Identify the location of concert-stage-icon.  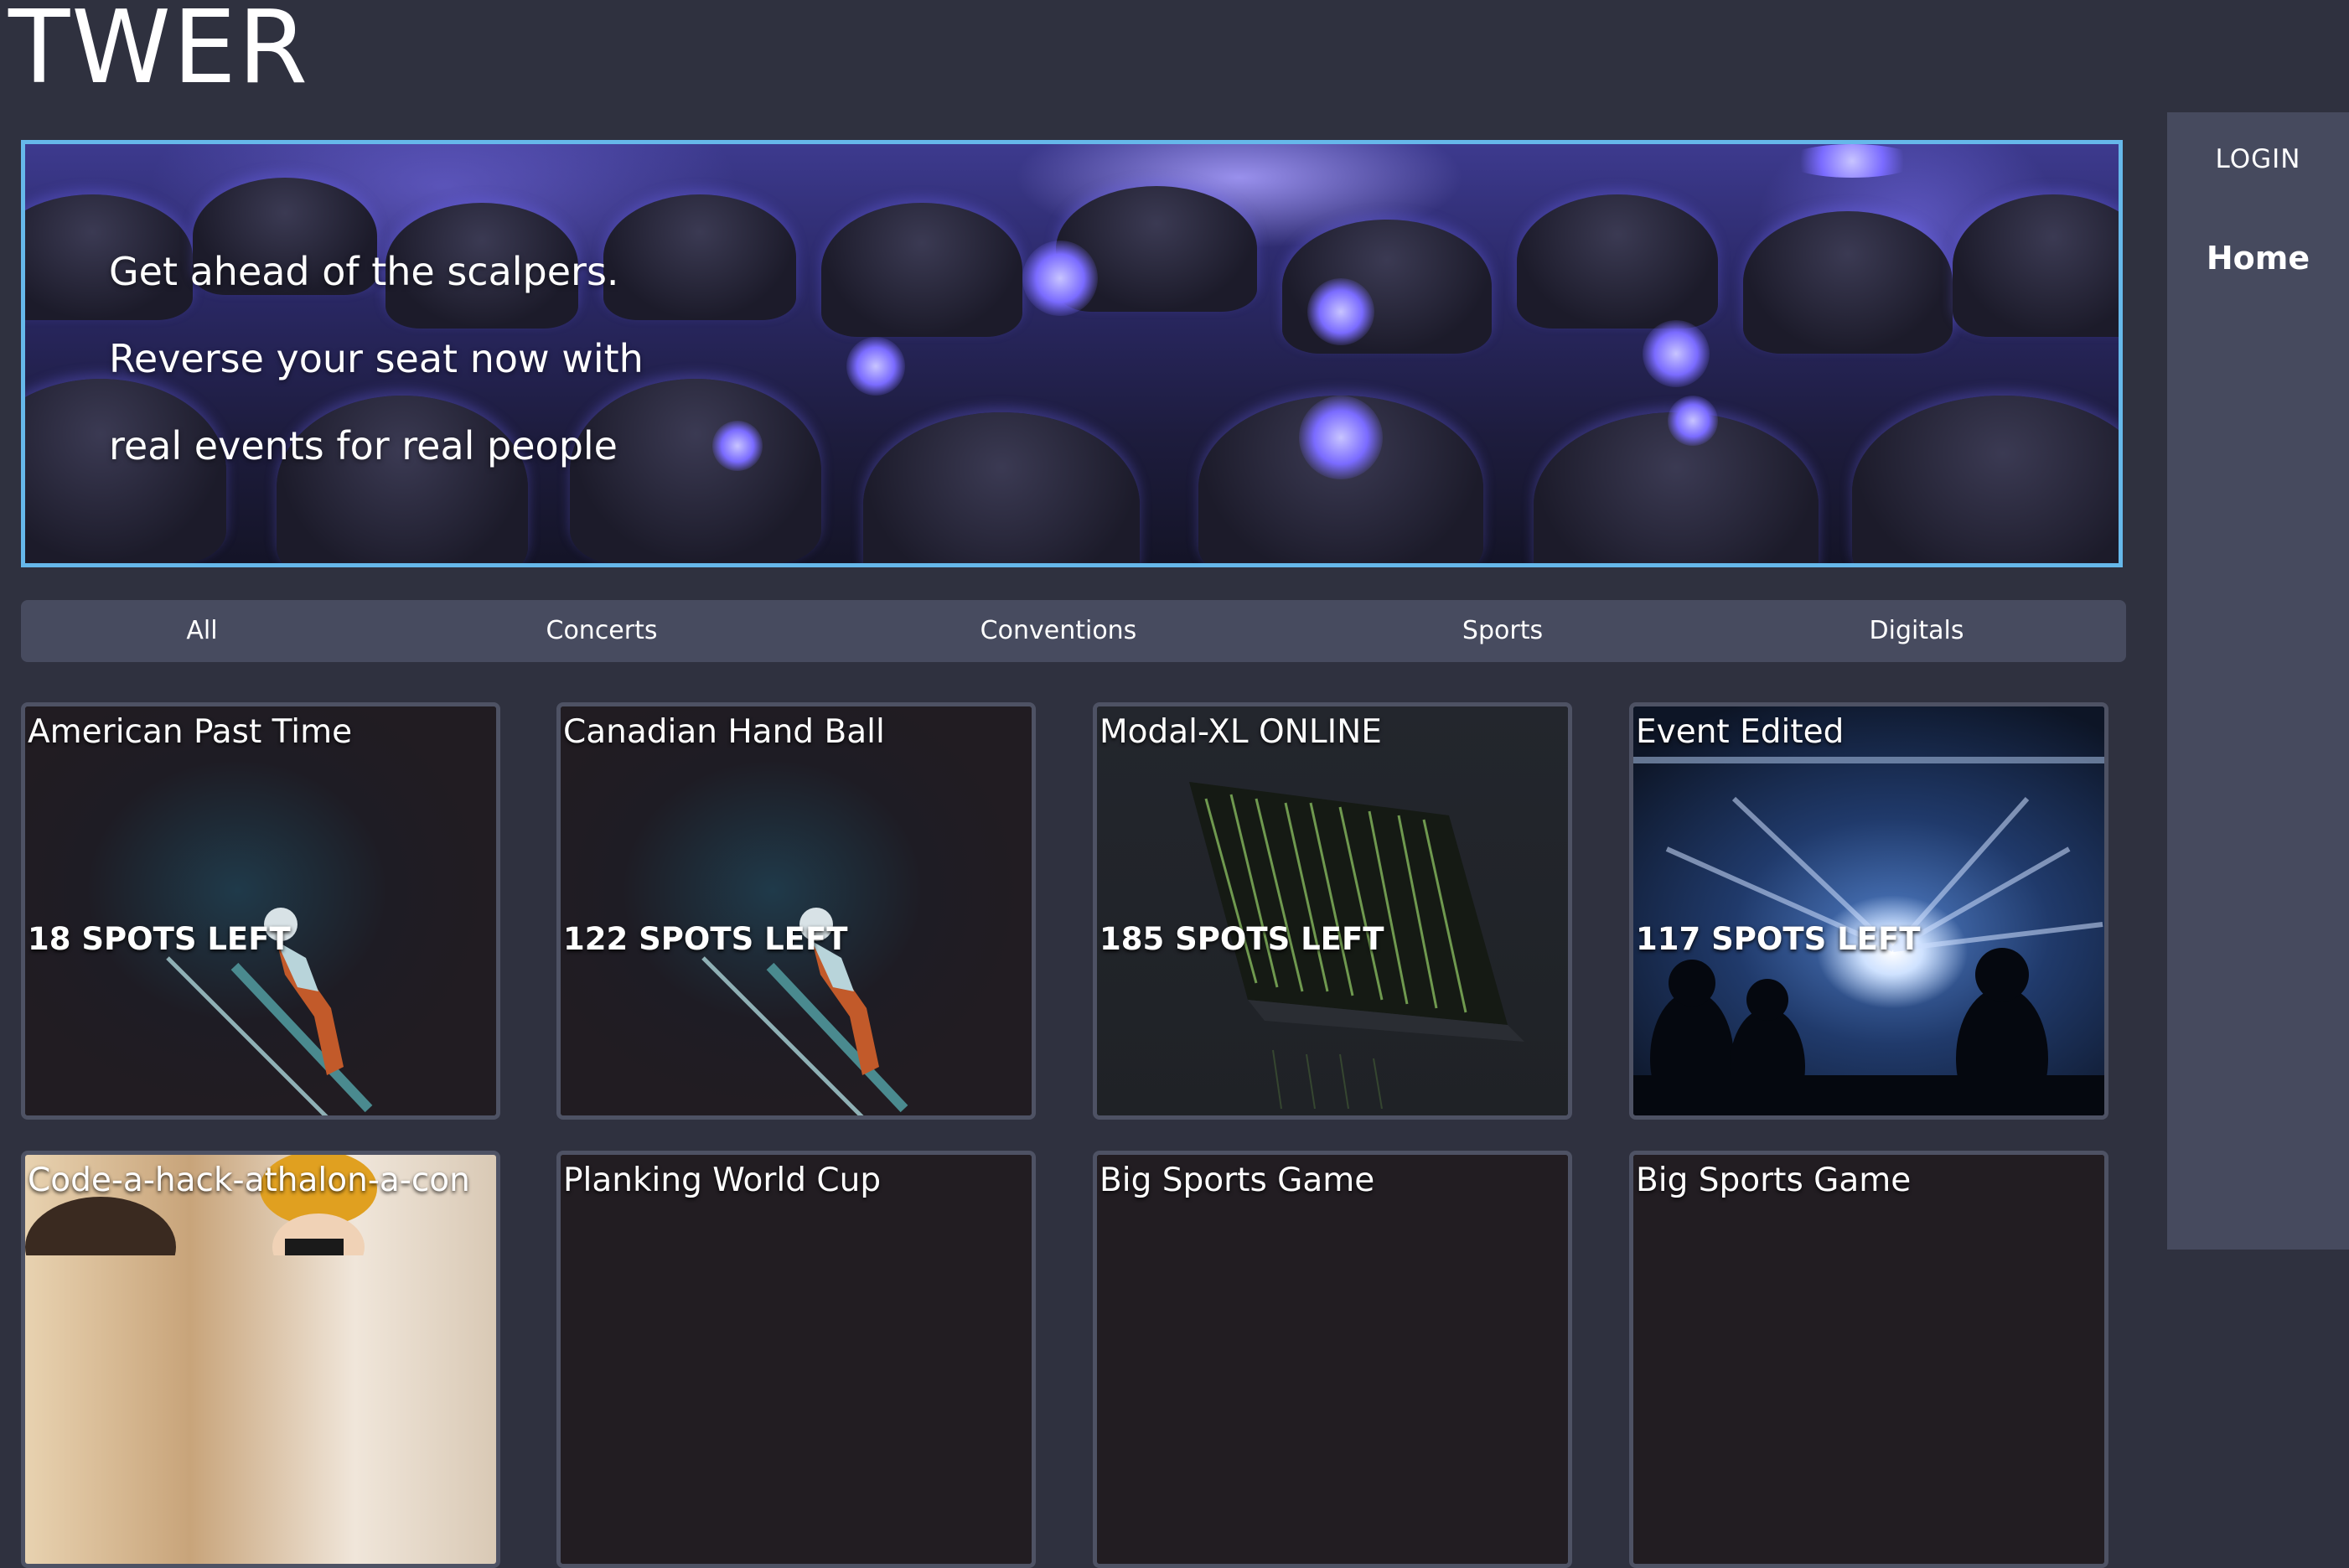
(1868, 936).